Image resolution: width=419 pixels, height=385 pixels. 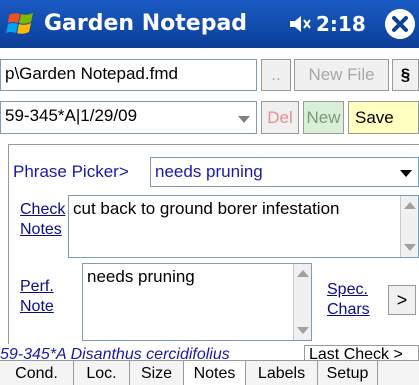 What do you see at coordinates (398, 373) in the screenshot?
I see `tab-overflow` at bounding box center [398, 373].